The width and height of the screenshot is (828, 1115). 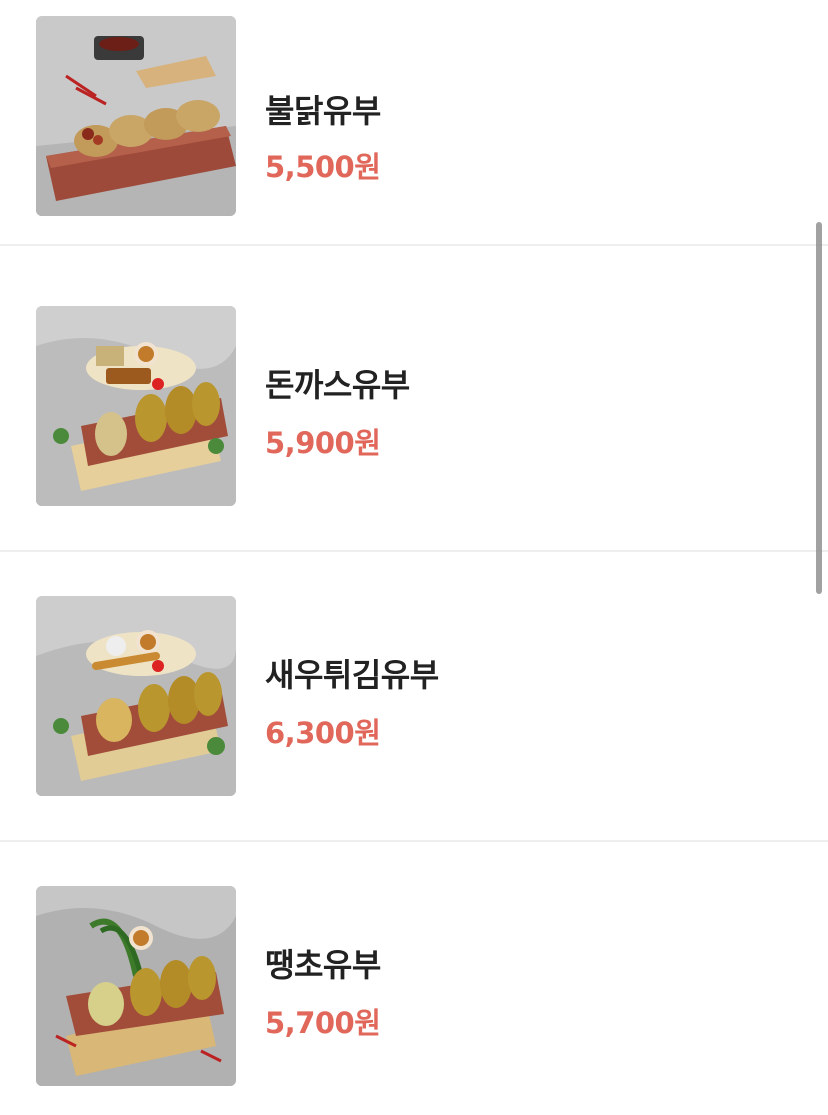 I want to click on menu-item-price: 5,500원, so click(x=323, y=167).